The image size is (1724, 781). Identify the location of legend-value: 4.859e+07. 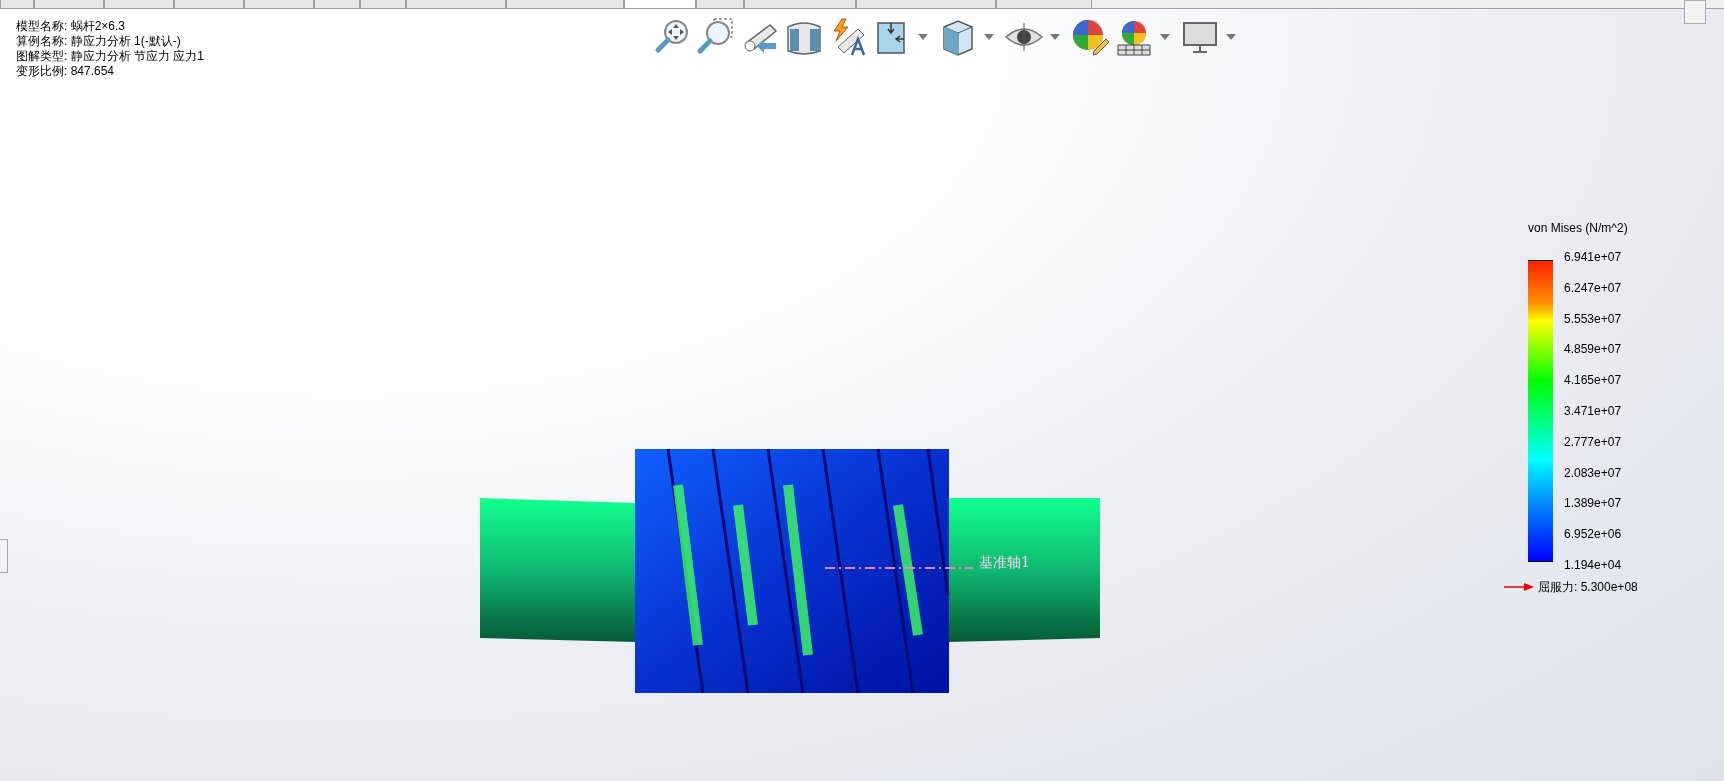
(1593, 350).